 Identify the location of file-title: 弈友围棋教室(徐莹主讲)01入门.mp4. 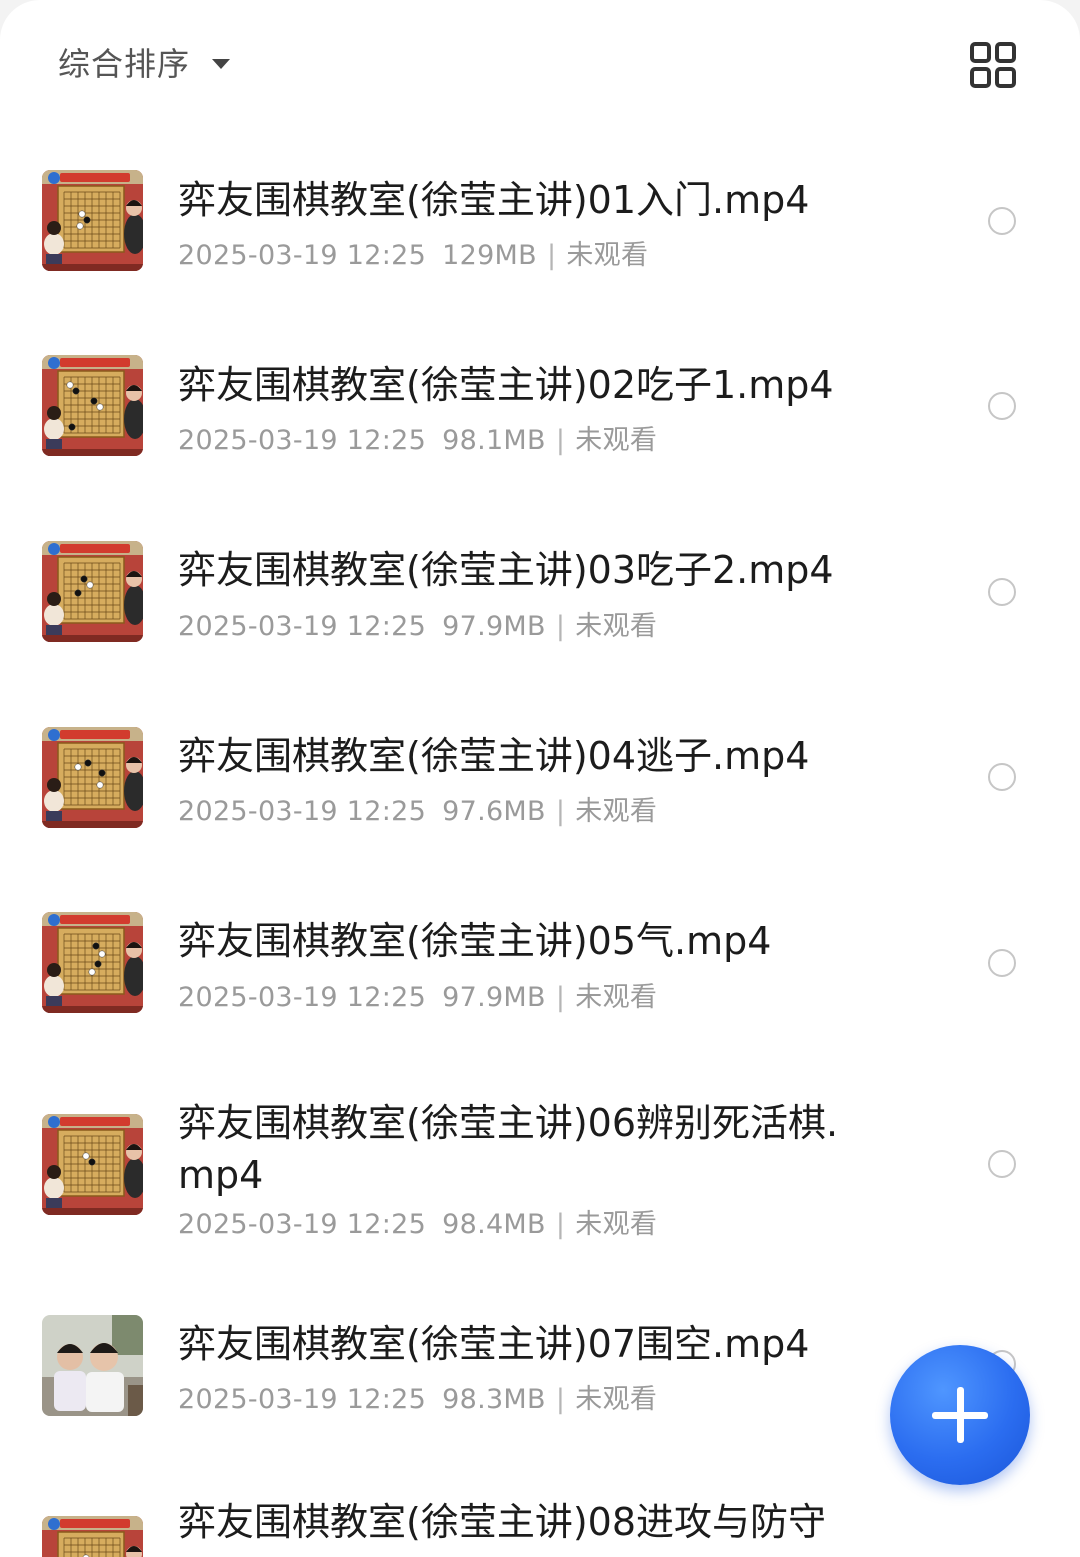
(494, 200).